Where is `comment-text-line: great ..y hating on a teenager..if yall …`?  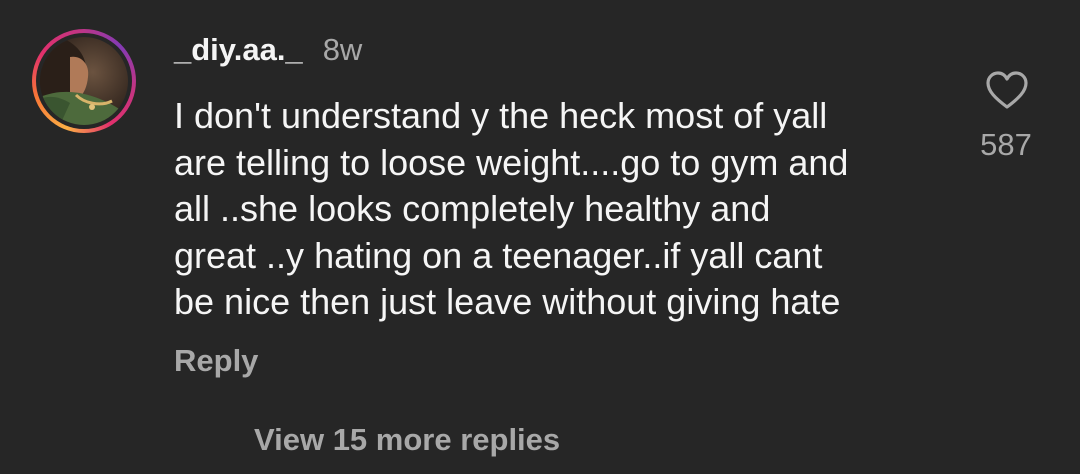 comment-text-line: great ..y hating on a teenager..if yall … is located at coordinates (498, 255).